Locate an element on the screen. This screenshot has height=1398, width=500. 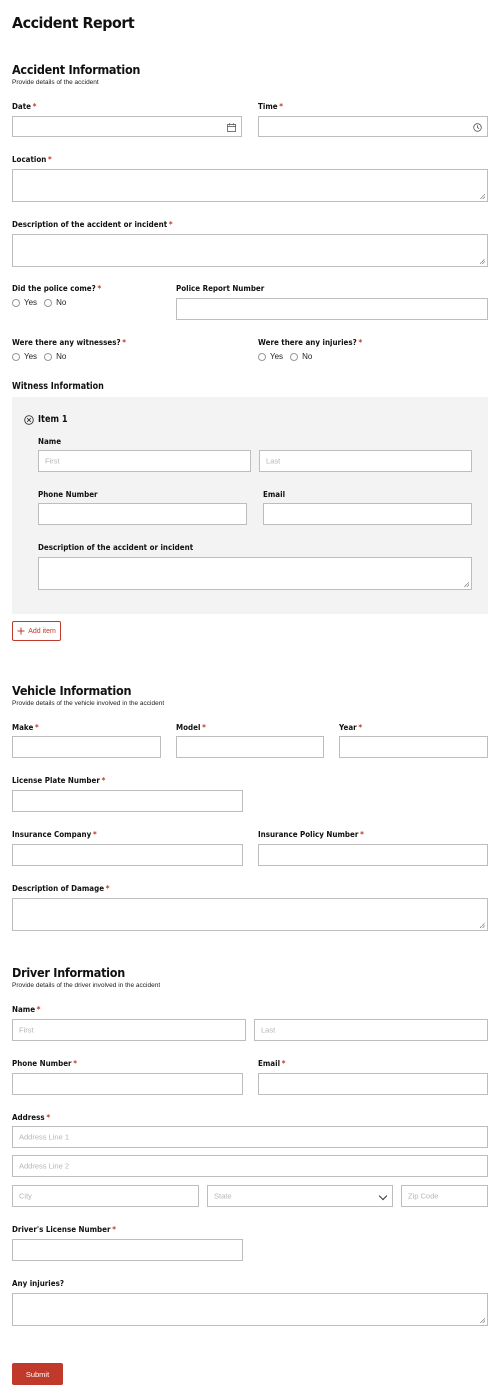
placeholder: Zip Code is located at coordinates (423, 1196).